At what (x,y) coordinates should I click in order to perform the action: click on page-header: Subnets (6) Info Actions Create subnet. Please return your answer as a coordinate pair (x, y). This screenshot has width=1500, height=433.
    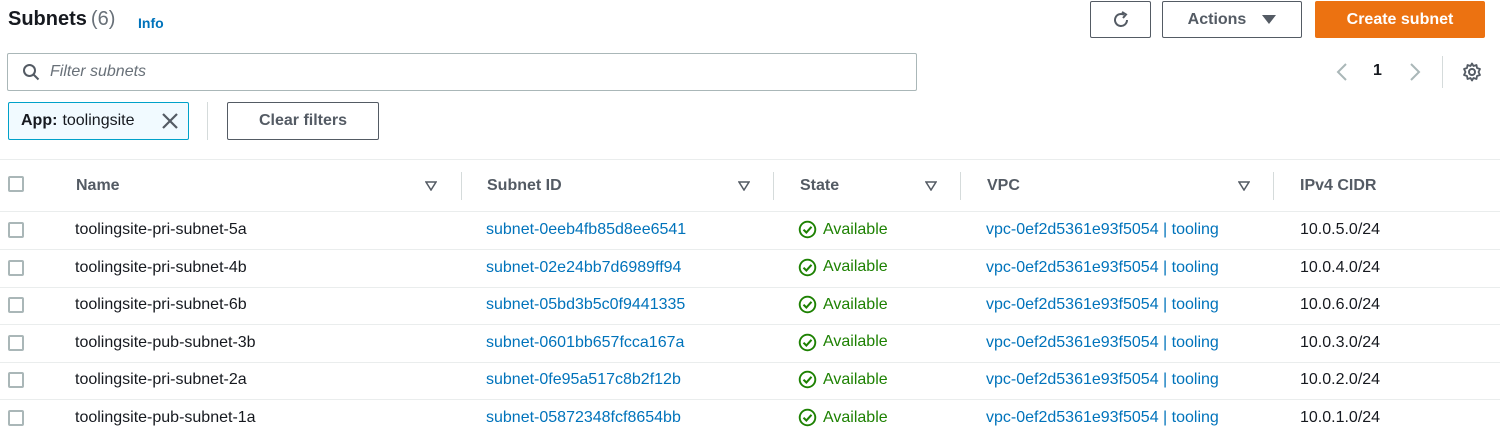
    Looking at the image, I should click on (750, 20).